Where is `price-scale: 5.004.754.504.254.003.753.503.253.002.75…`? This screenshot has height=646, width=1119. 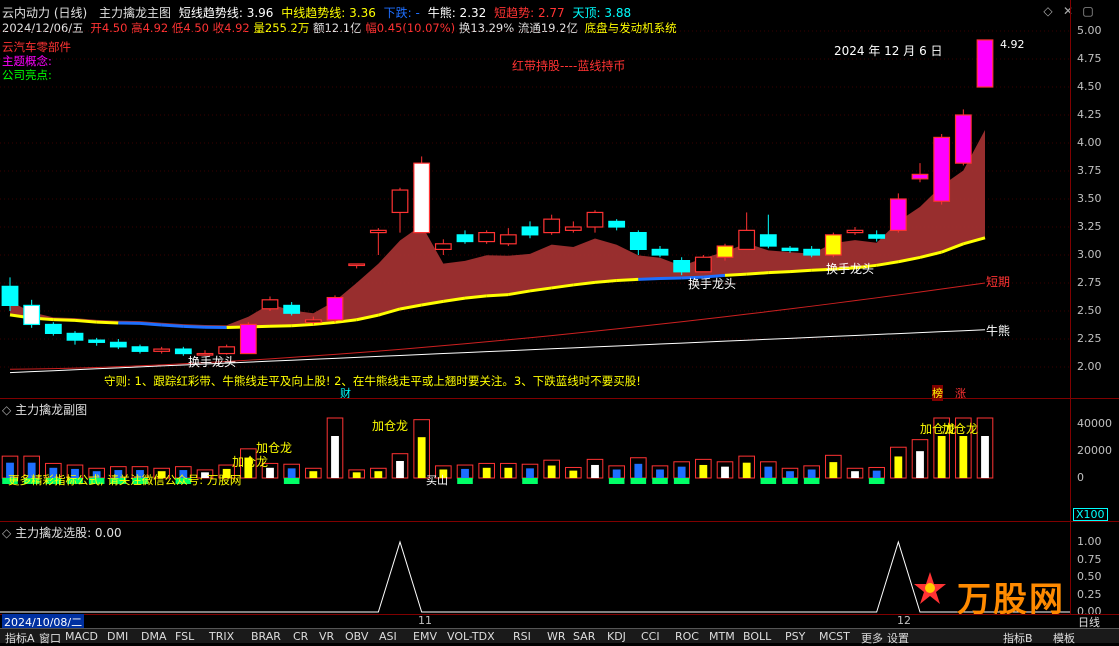
price-scale: 5.004.754.504.254.003.753.503.253.002.75… is located at coordinates (1094, 199).